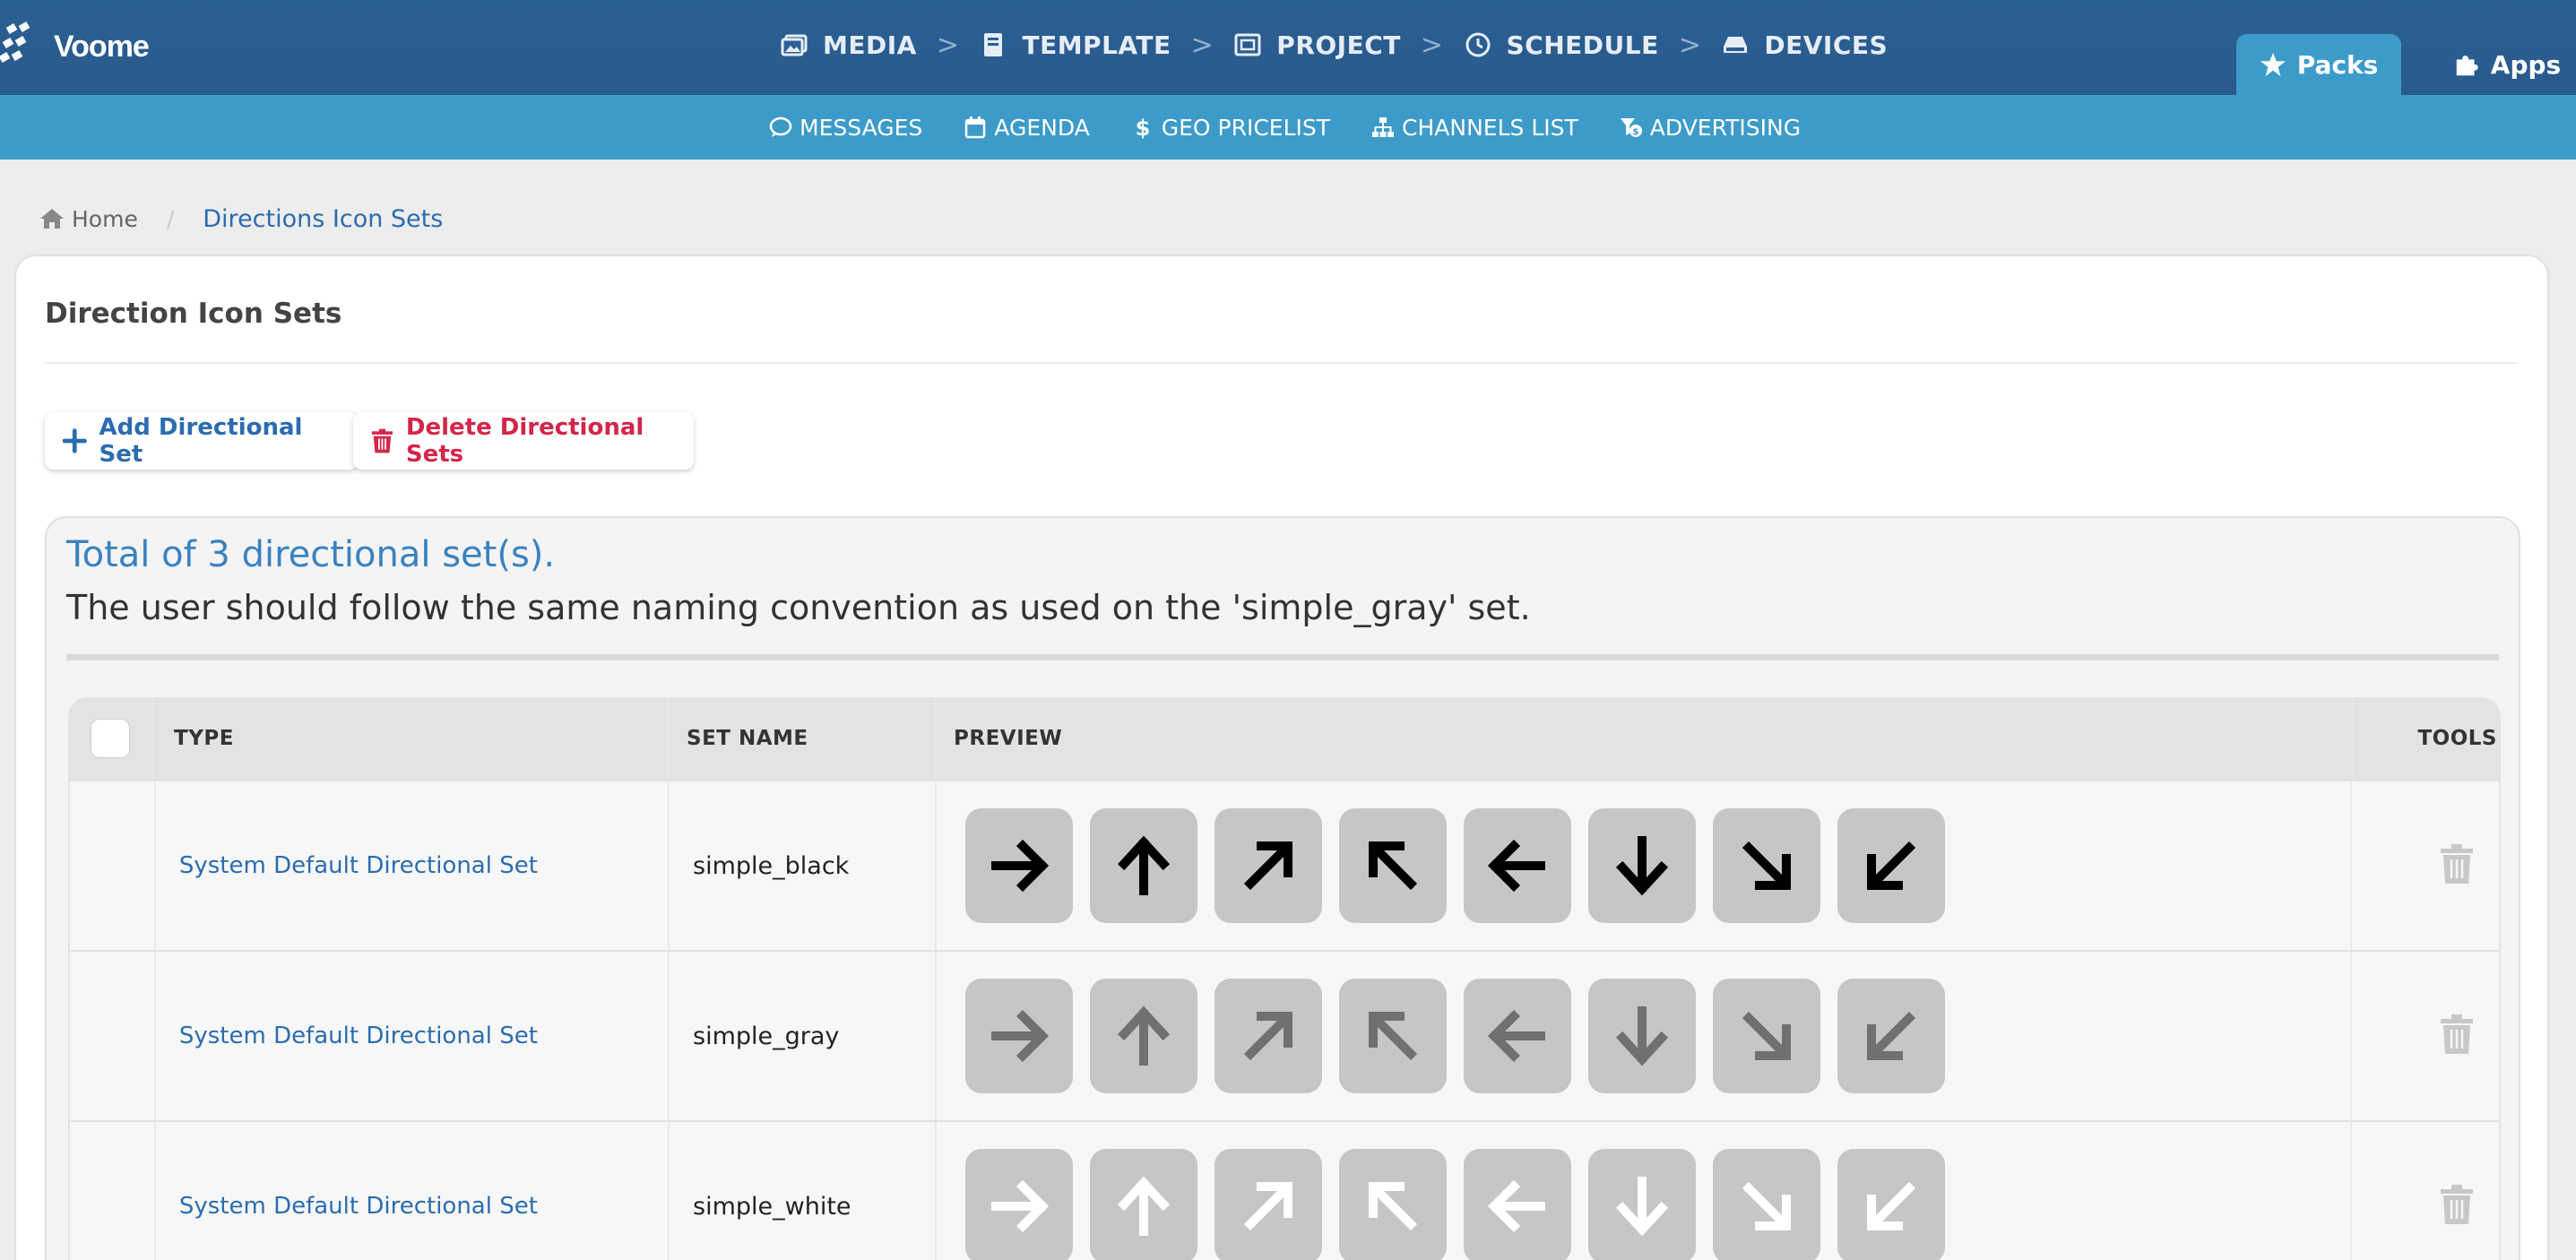 The image size is (2576, 1260). What do you see at coordinates (803, 865) in the screenshot?
I see `row-set-name: simple_black` at bounding box center [803, 865].